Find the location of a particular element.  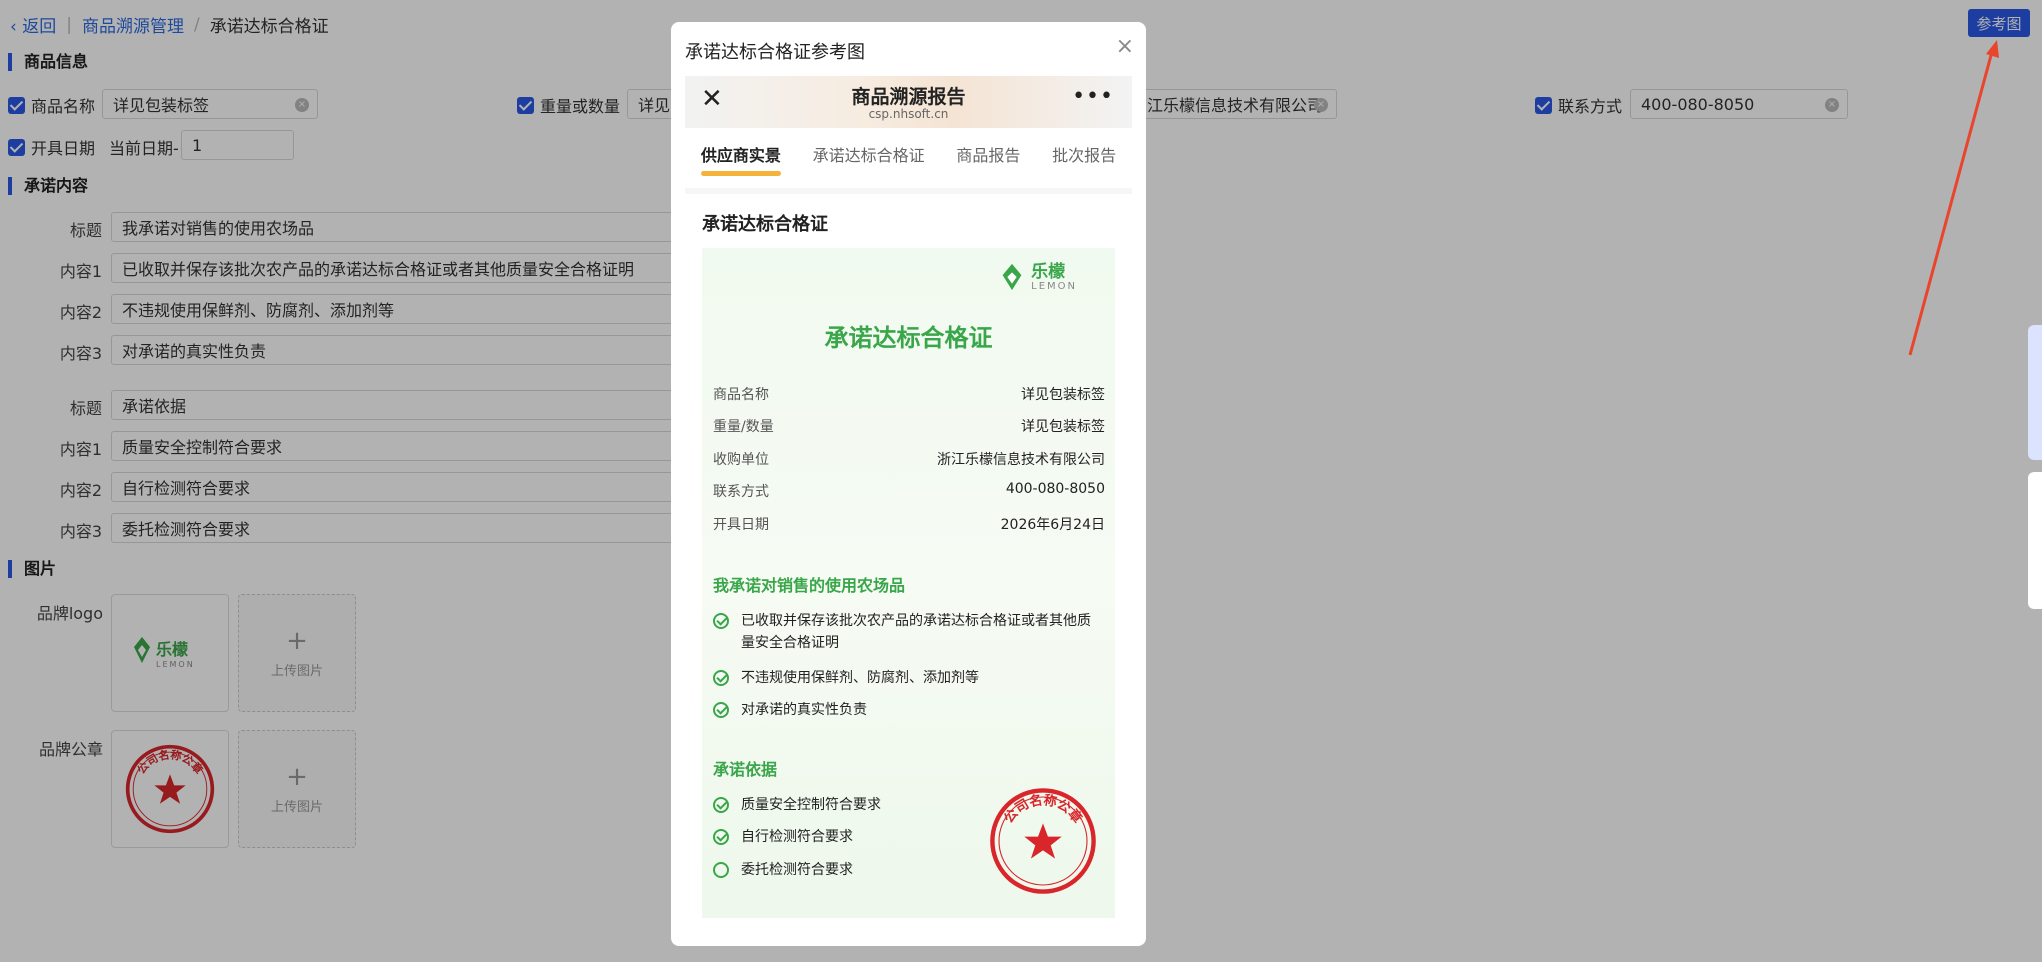

list-item: 不违规使用保鲜剂、防腐剂、添加剂等 is located at coordinates (908, 678).